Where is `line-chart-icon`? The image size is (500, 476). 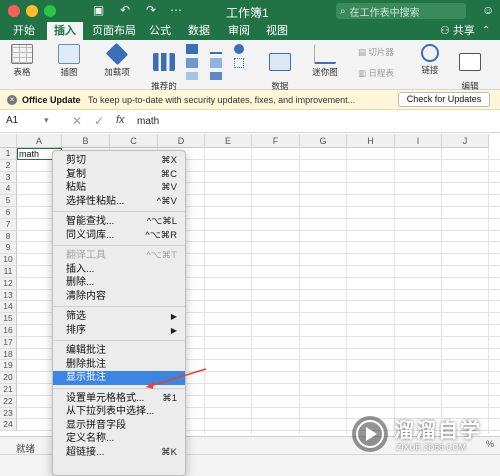
line-chart-icon is located at coordinates (216, 49).